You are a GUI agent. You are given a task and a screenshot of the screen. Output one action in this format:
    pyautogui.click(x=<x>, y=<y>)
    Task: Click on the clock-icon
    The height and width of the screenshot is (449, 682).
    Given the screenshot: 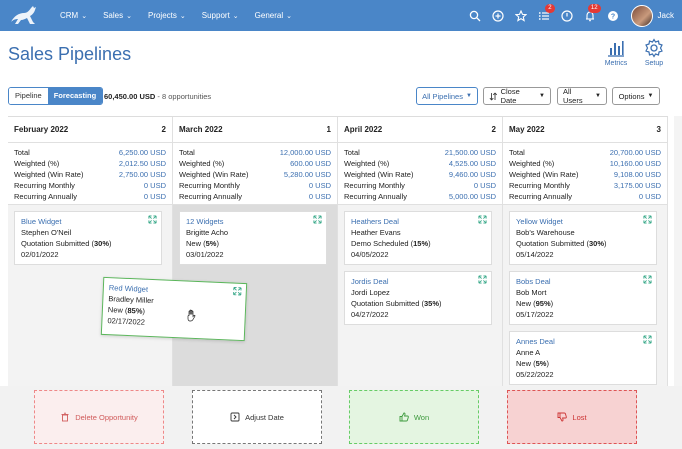 What is the action you would take?
    pyautogui.click(x=567, y=15)
    